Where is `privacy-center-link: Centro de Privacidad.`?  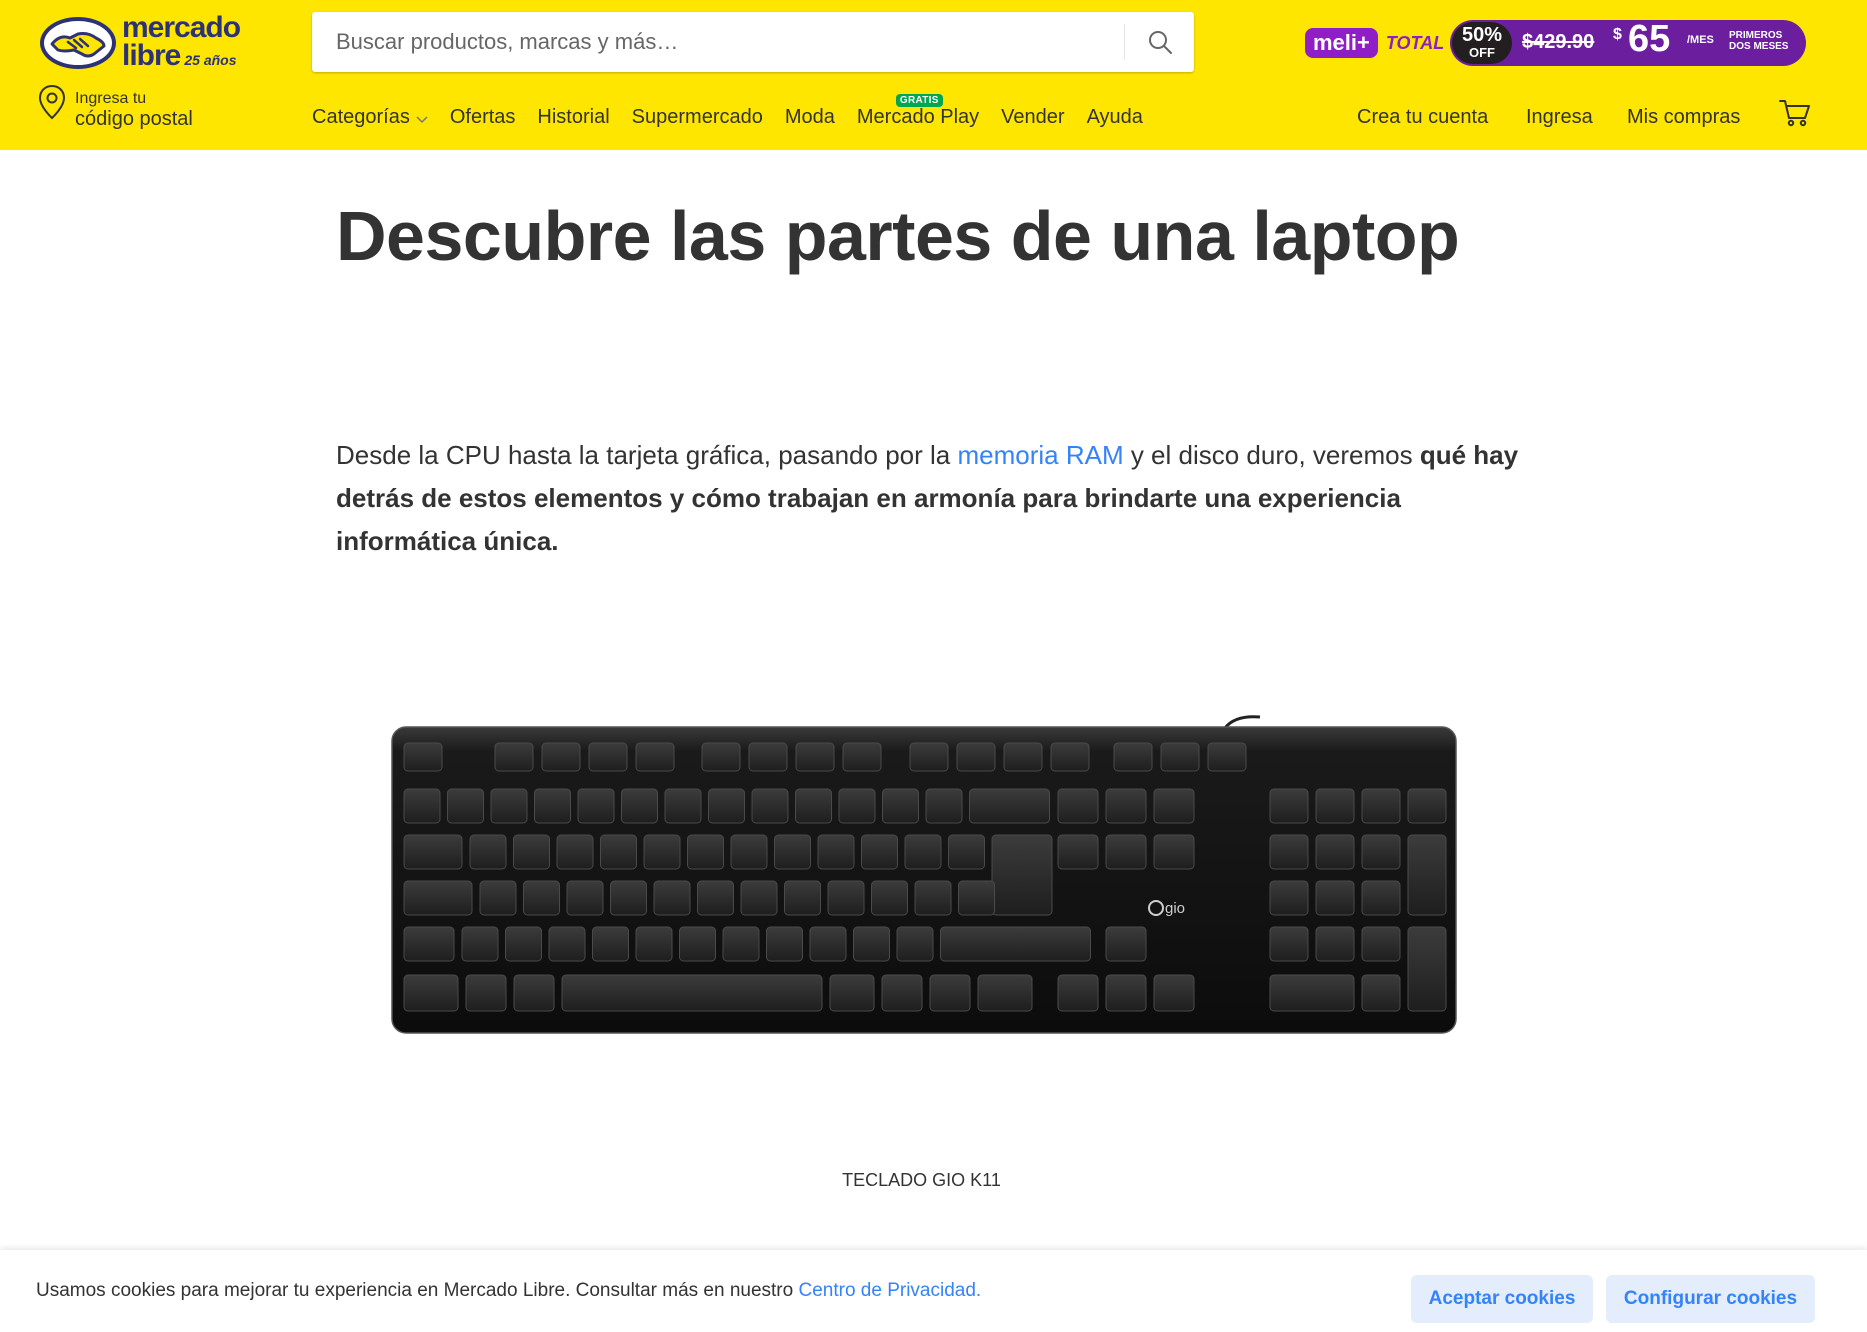 privacy-center-link: Centro de Privacidad. is located at coordinates (889, 1290).